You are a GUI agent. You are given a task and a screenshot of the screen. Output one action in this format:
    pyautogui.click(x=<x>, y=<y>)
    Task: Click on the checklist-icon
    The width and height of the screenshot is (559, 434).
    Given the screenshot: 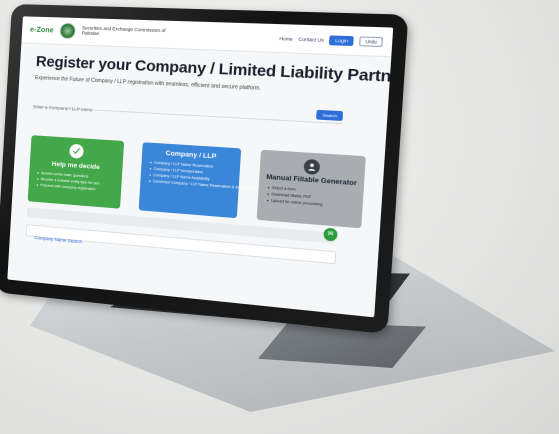 What is the action you would take?
    pyautogui.click(x=76, y=151)
    